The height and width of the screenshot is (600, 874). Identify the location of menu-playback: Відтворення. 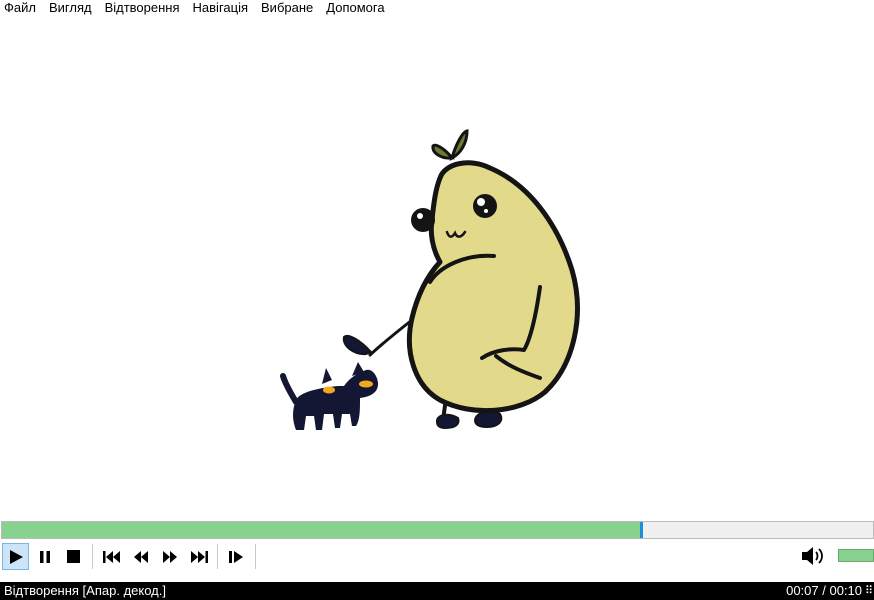
(143, 7).